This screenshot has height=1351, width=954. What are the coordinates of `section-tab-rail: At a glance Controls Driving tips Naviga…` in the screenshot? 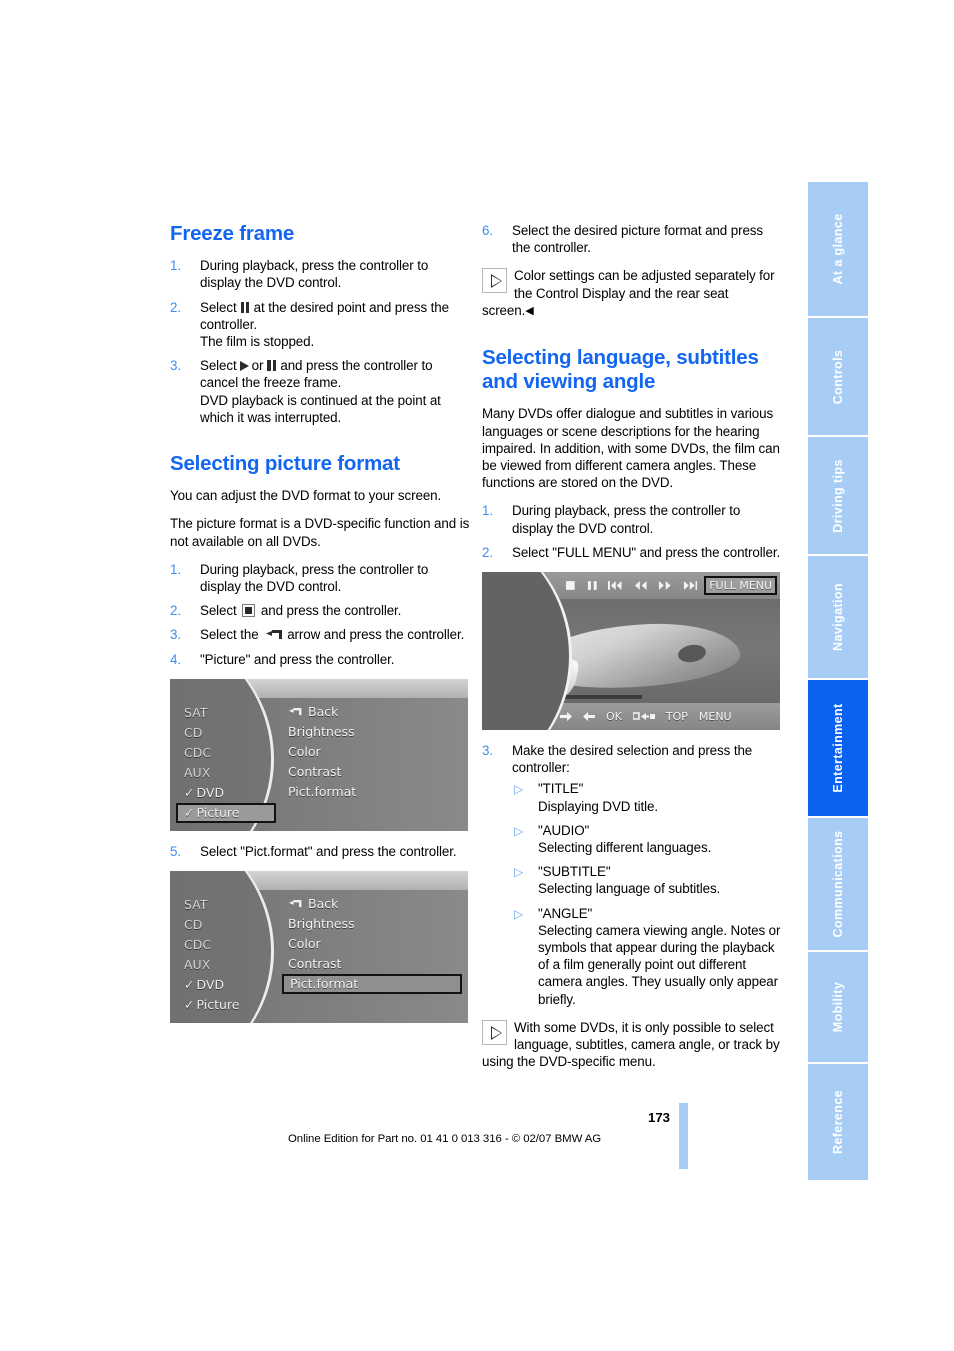 It's located at (838, 681).